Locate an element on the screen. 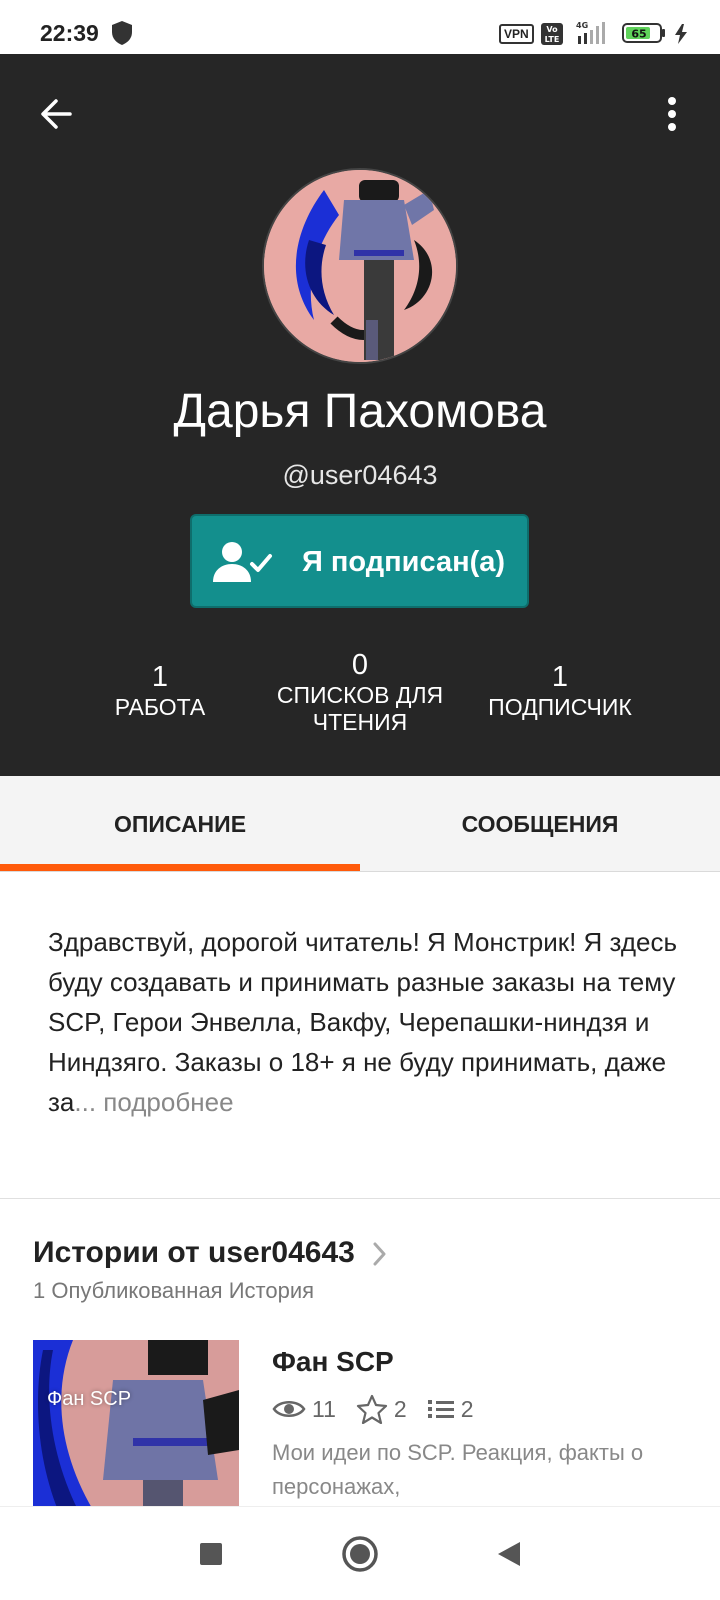  parts-count: 2 is located at coordinates (467, 1408).